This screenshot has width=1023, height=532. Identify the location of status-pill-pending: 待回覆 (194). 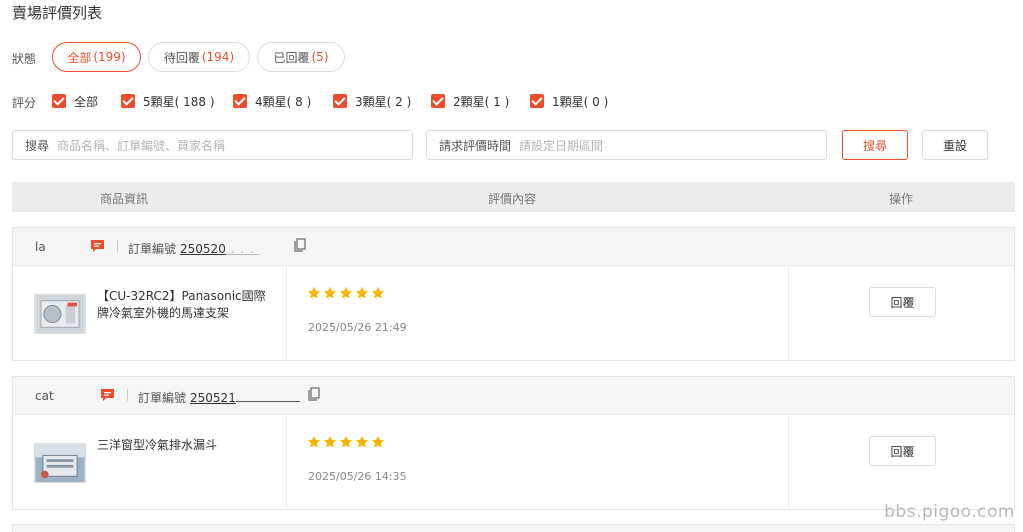
(199, 57).